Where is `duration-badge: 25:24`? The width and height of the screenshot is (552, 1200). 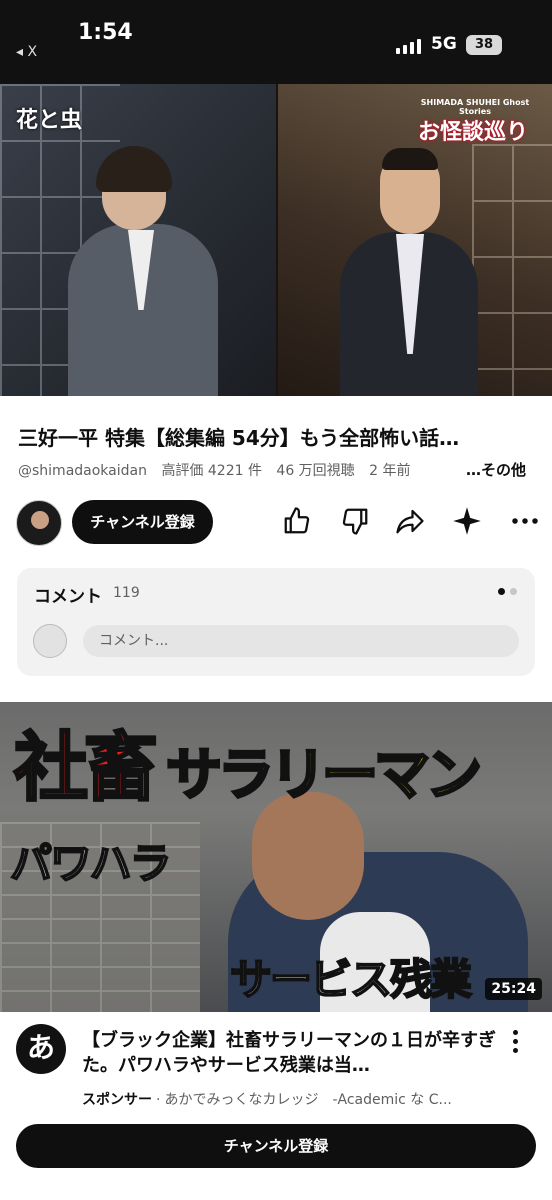
duration-badge: 25:24 is located at coordinates (513, 989).